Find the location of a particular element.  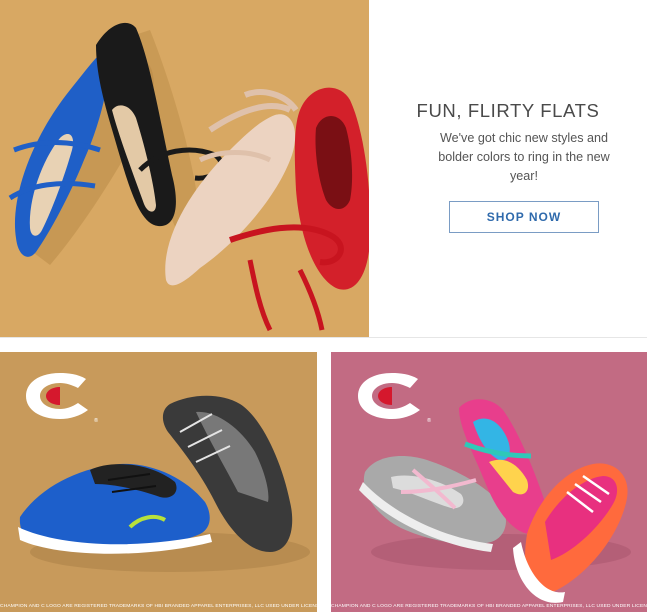

section-divider is located at coordinates (323, 337).